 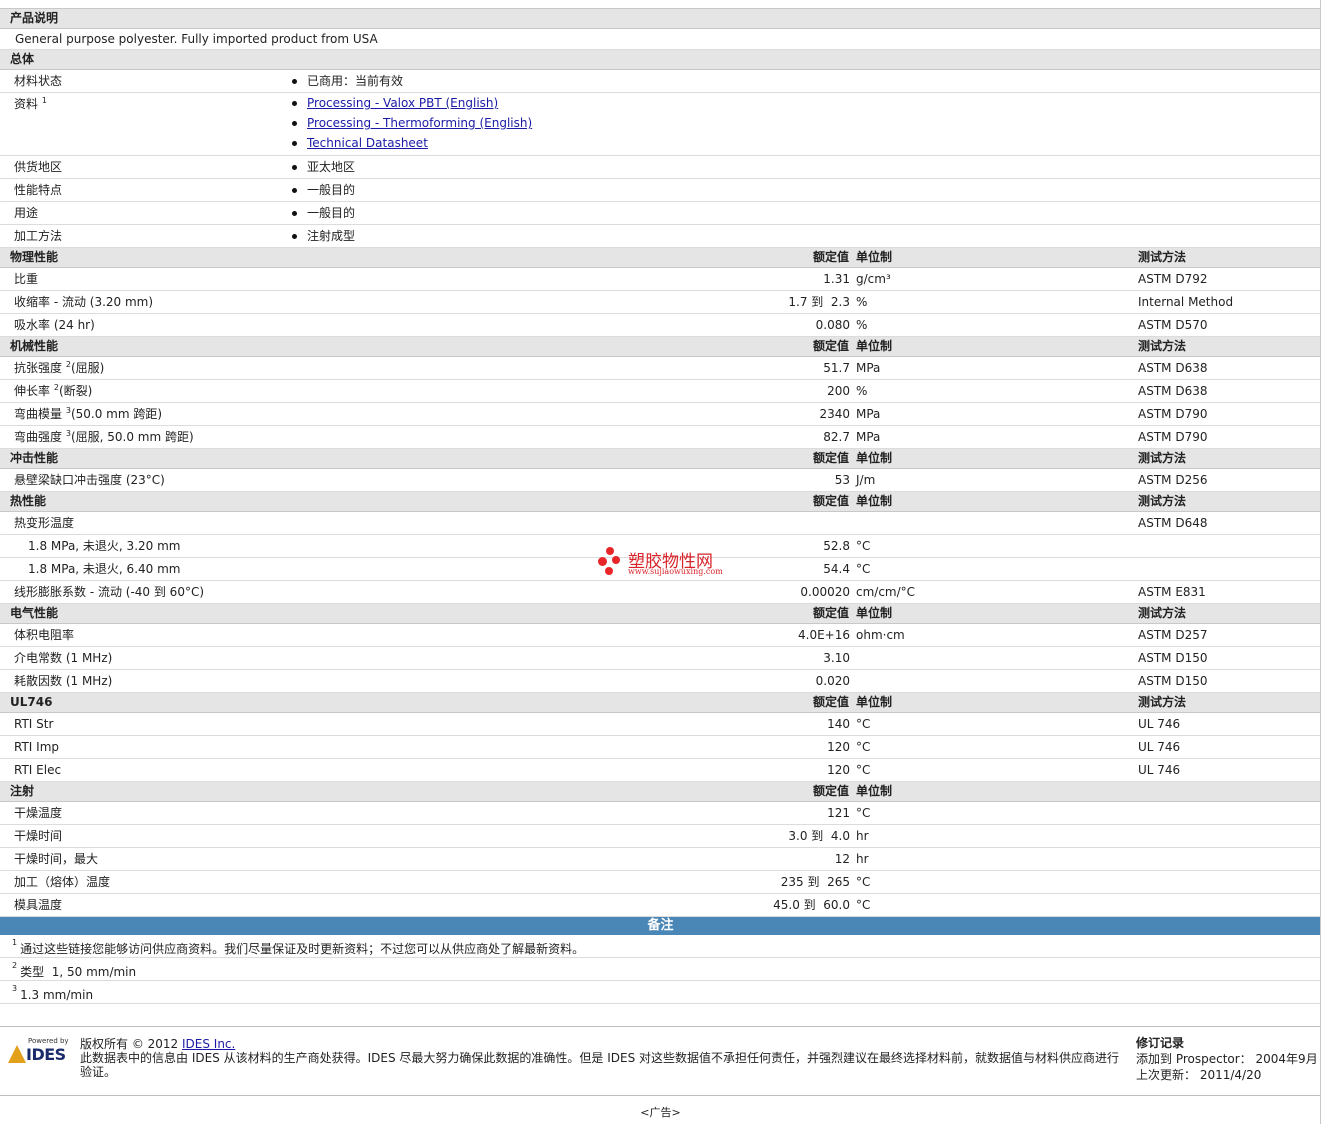 What do you see at coordinates (38, 813) in the screenshot?
I see `property-label: 干燥温度` at bounding box center [38, 813].